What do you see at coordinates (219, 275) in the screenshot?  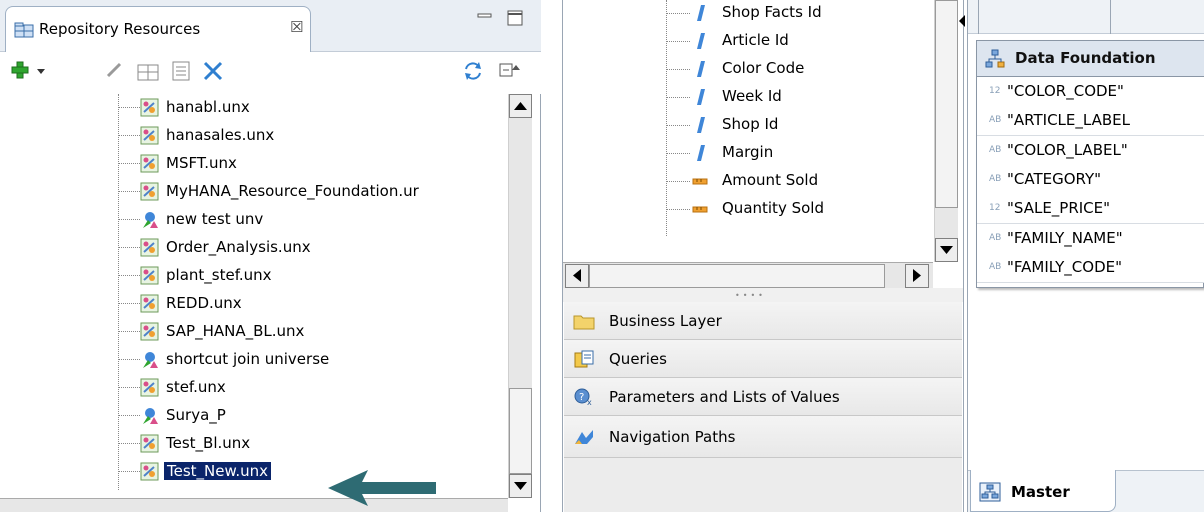 I see `tree-item-label: plant_stef.unx` at bounding box center [219, 275].